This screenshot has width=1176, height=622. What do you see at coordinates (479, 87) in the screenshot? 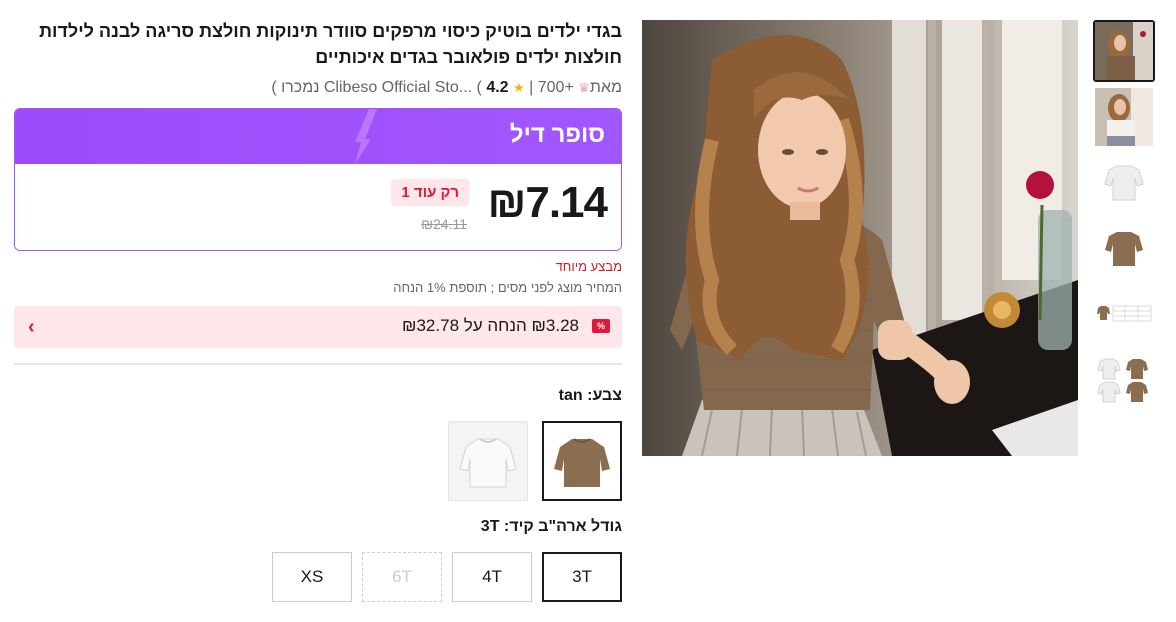
I see `rating-open-paren: (` at bounding box center [479, 87].